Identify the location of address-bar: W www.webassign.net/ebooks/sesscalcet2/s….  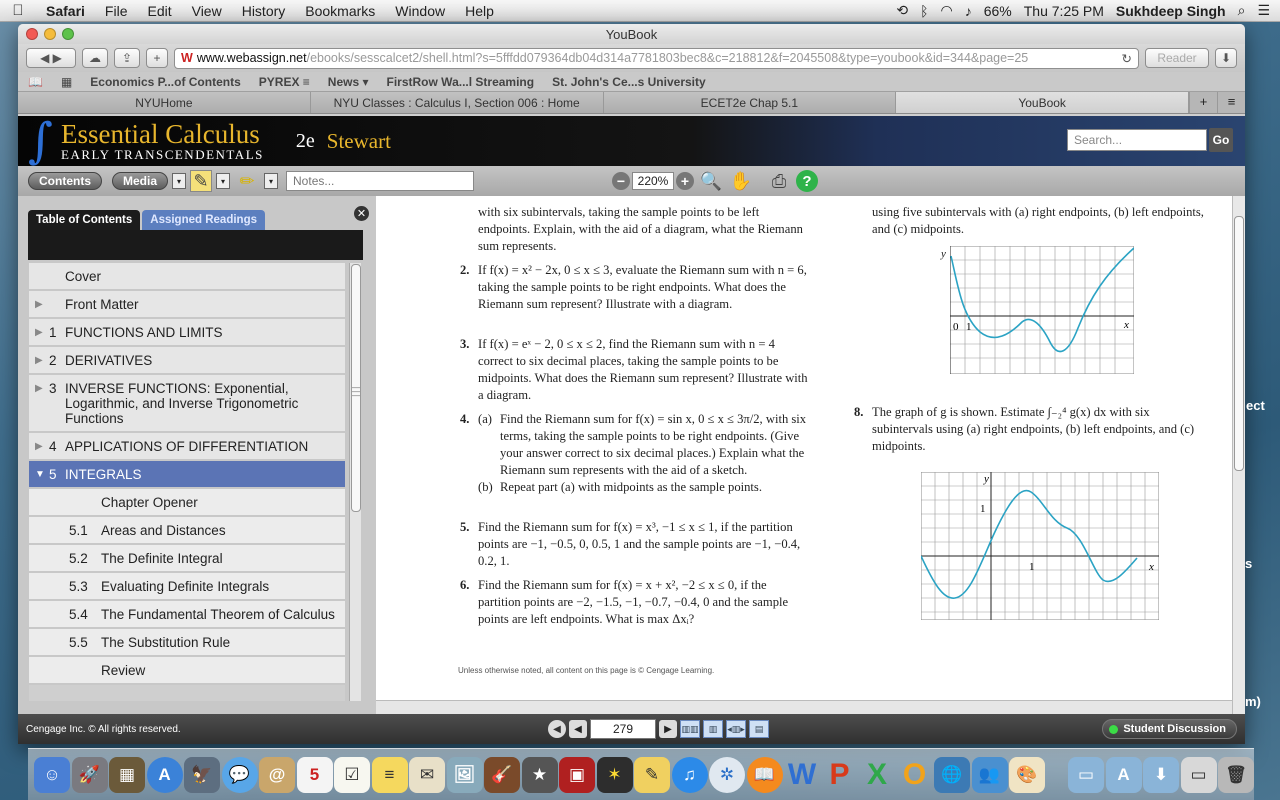
(656, 58).